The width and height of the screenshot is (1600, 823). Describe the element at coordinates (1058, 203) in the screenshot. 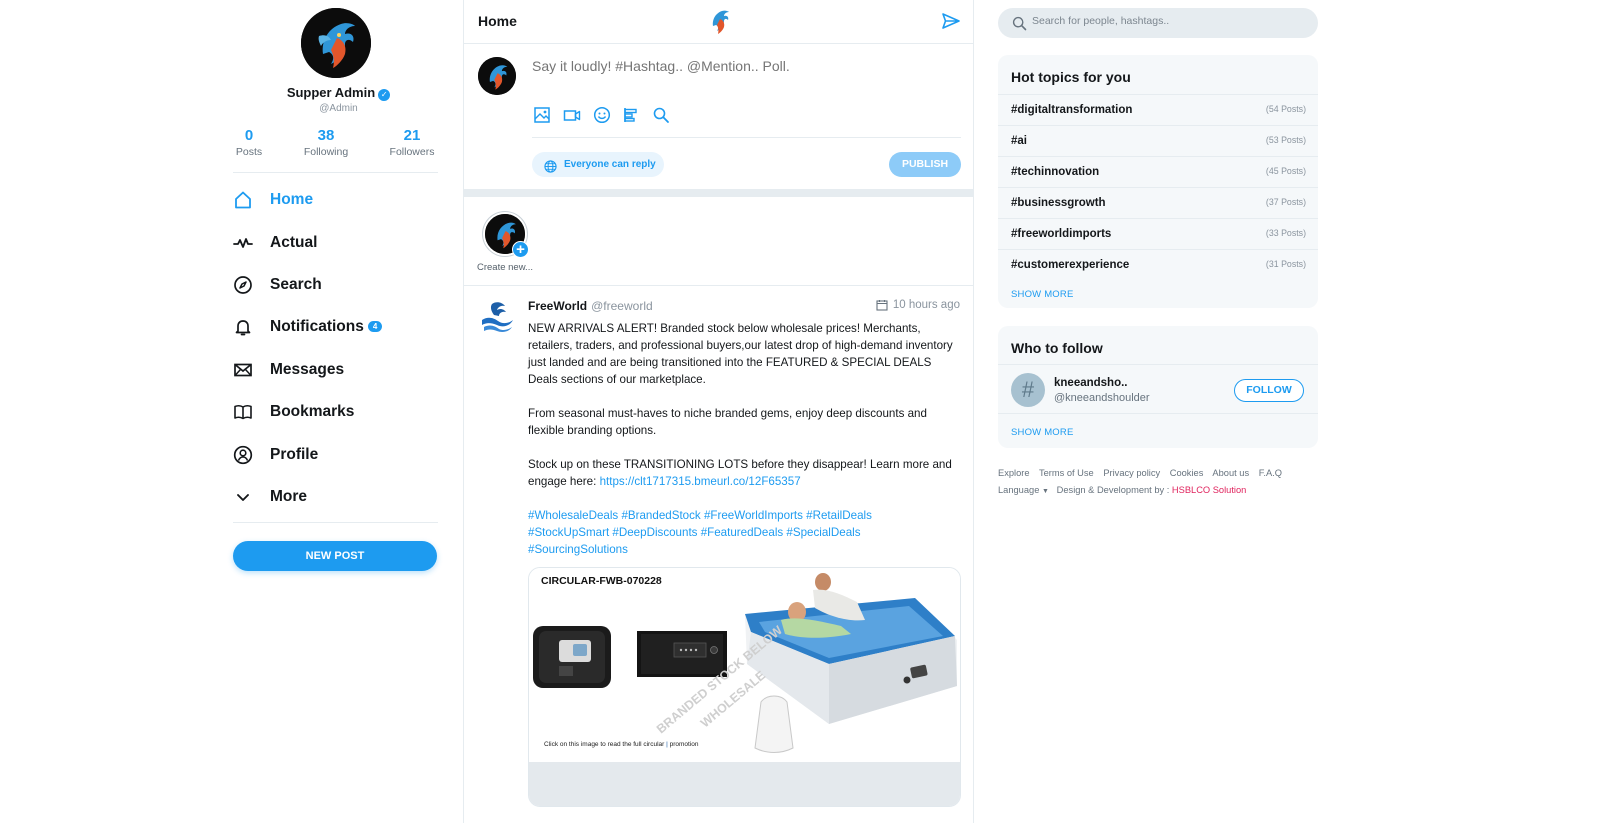

I see `topic-tag: #businessgrowth` at that location.